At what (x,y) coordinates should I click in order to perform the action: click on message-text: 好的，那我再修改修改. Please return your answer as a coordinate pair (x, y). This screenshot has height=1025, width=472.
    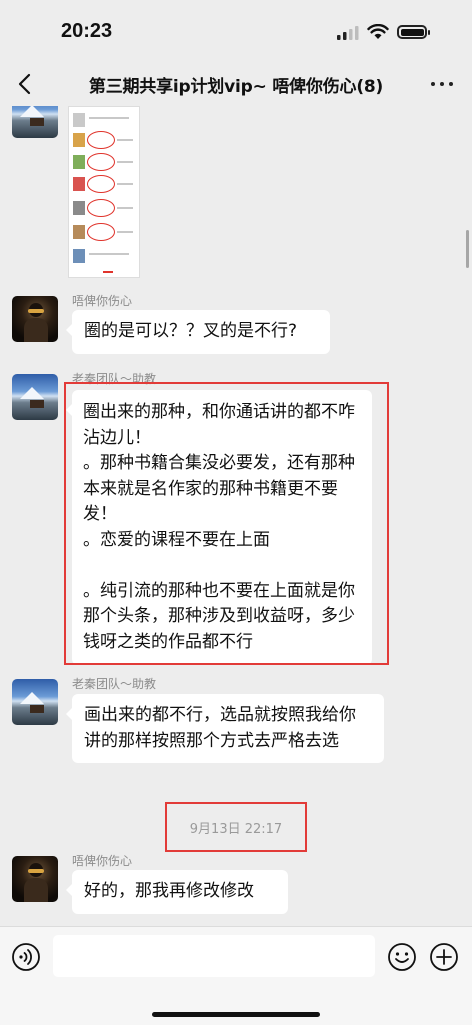
    Looking at the image, I should click on (169, 891).